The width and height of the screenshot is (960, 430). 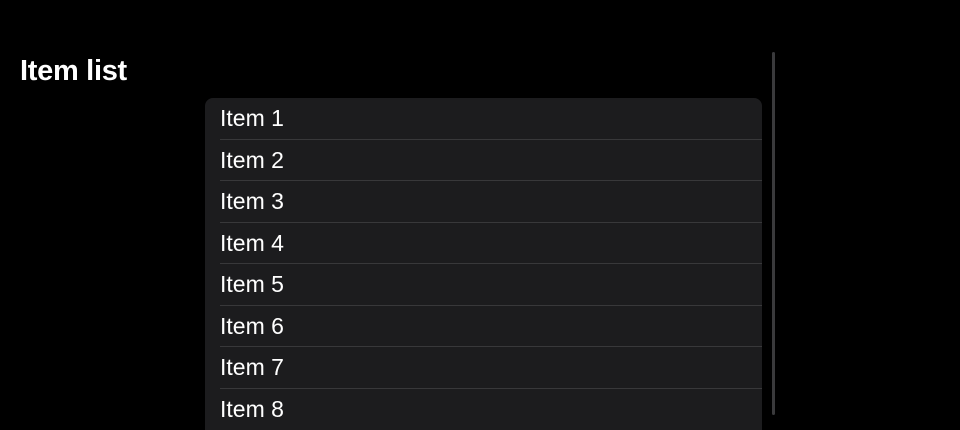 What do you see at coordinates (483, 161) in the screenshot?
I see `list-item-2: Item 2` at bounding box center [483, 161].